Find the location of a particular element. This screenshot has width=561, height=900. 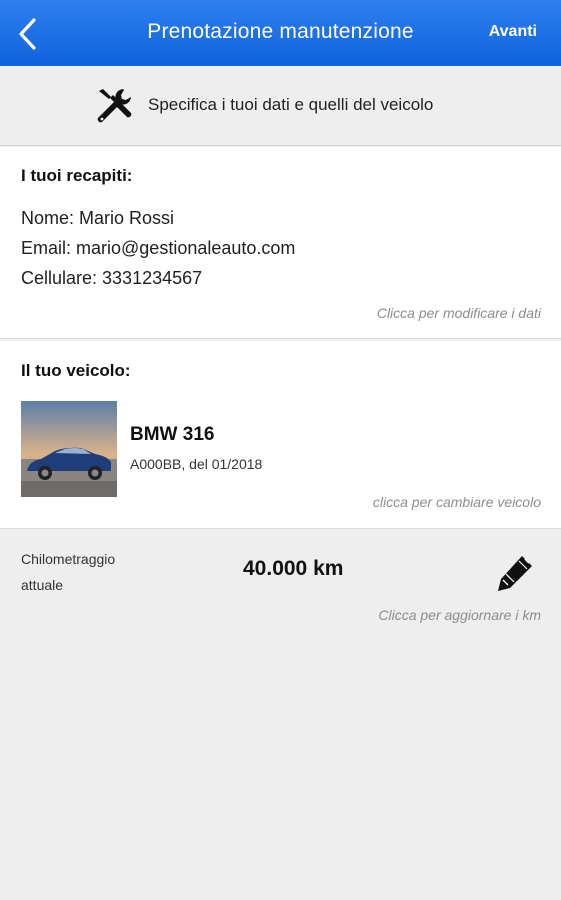

vehicle-photo is located at coordinates (69, 449).